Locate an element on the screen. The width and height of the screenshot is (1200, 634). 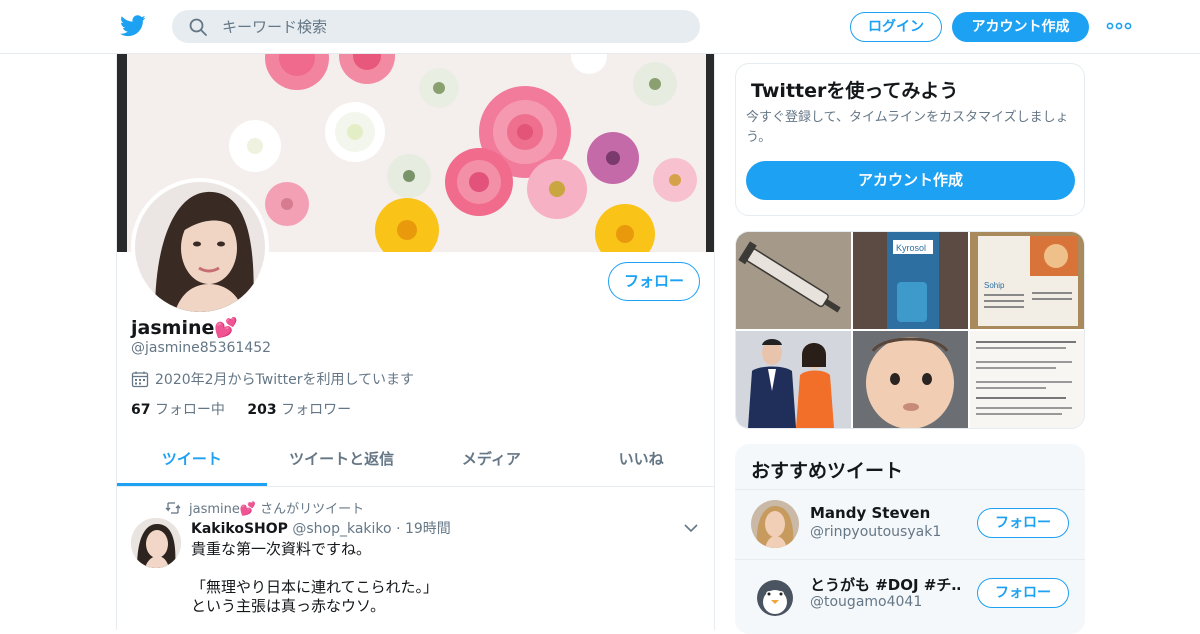
search-icon is located at coordinates (198, 27).